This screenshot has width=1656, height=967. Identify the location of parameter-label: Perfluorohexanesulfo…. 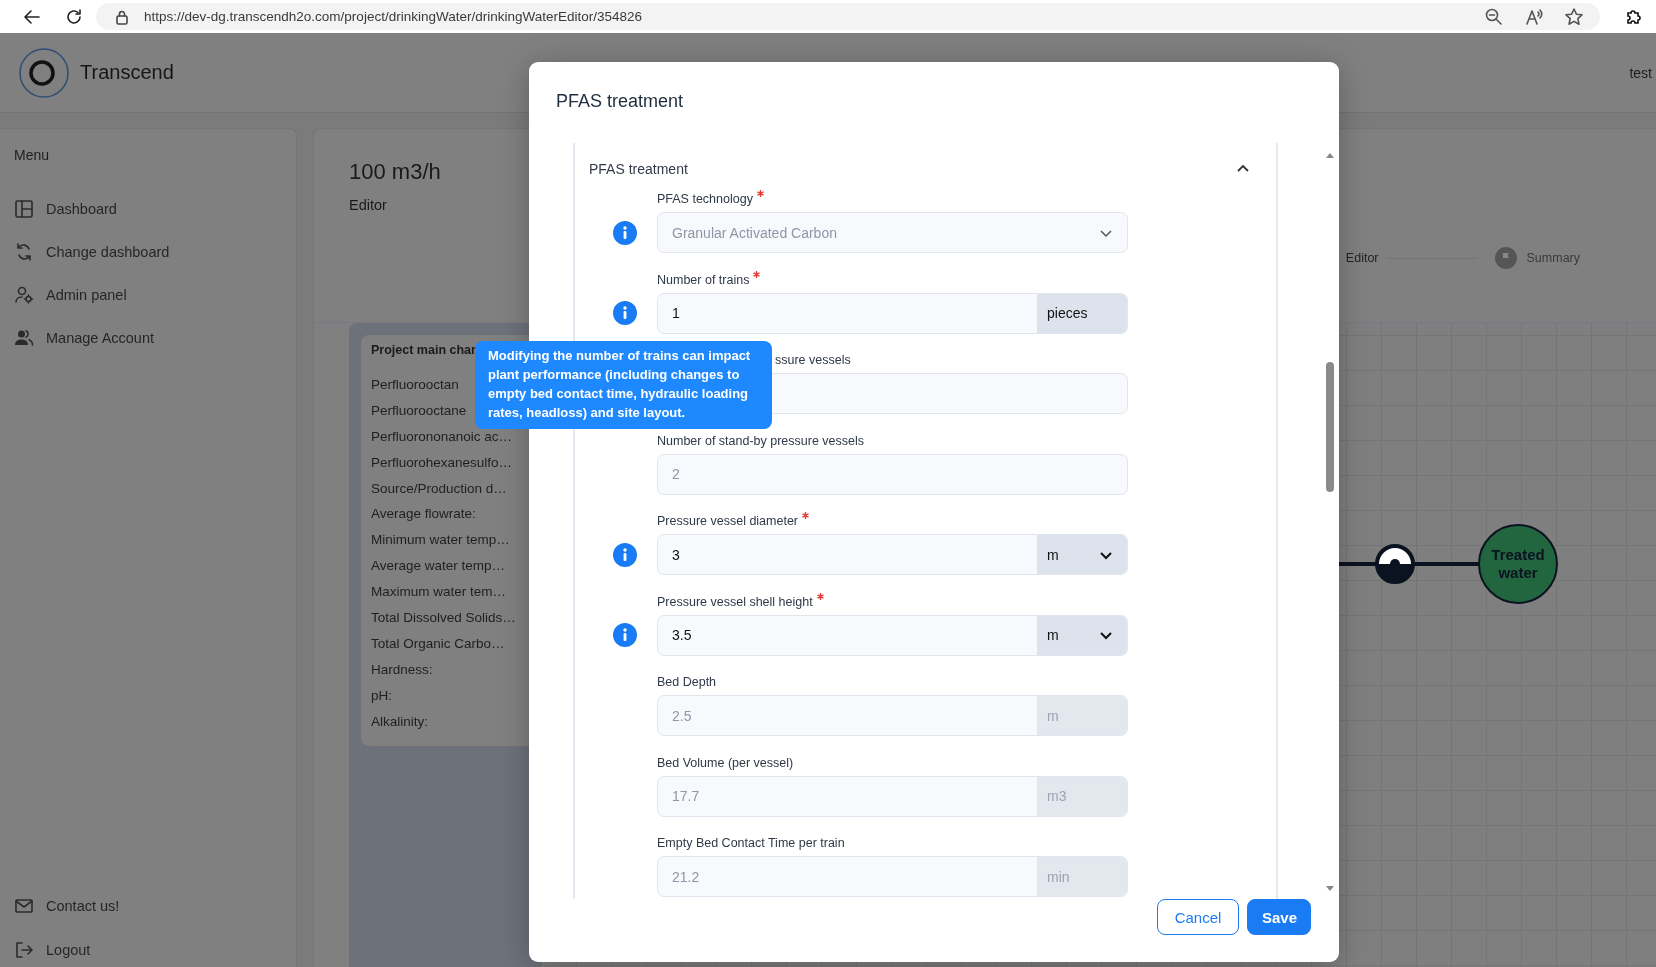
(442, 463).